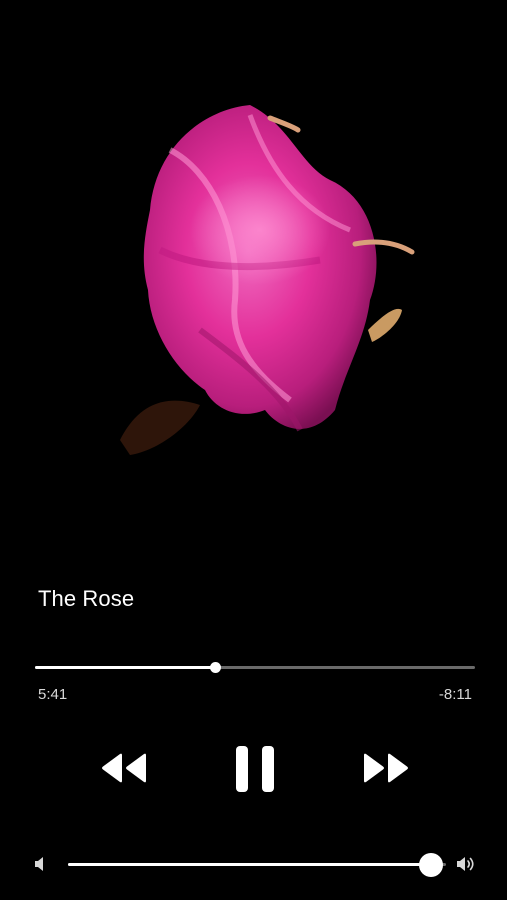  I want to click on volume-min-icon, so click(41, 866).